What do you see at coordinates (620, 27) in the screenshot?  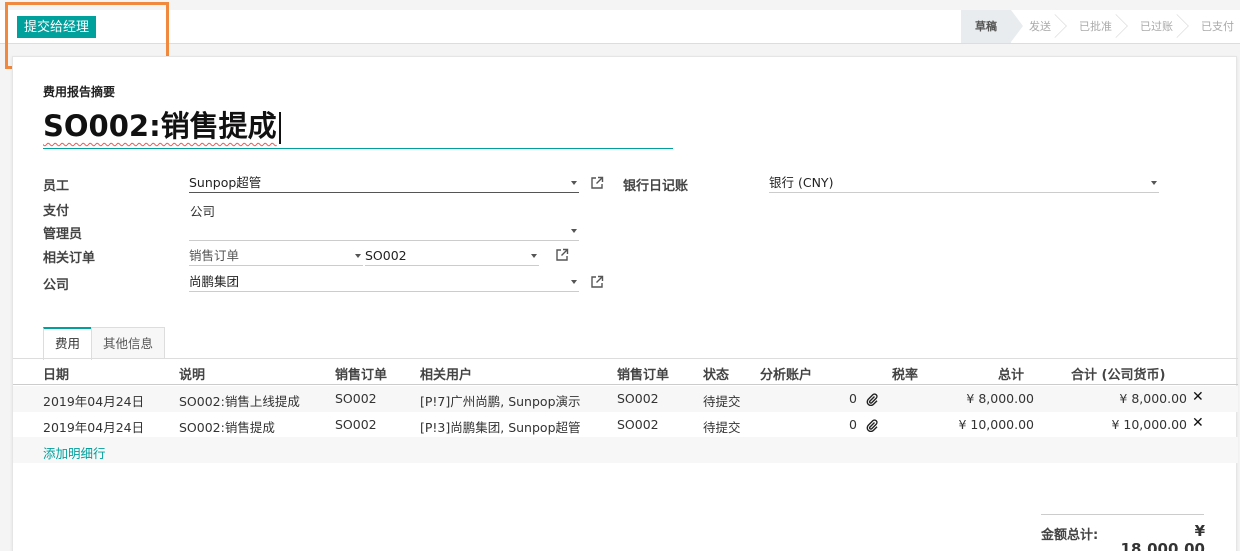 I see `status-bar: 提交给经理 草稿 发送 已批准 已过账 已支付` at bounding box center [620, 27].